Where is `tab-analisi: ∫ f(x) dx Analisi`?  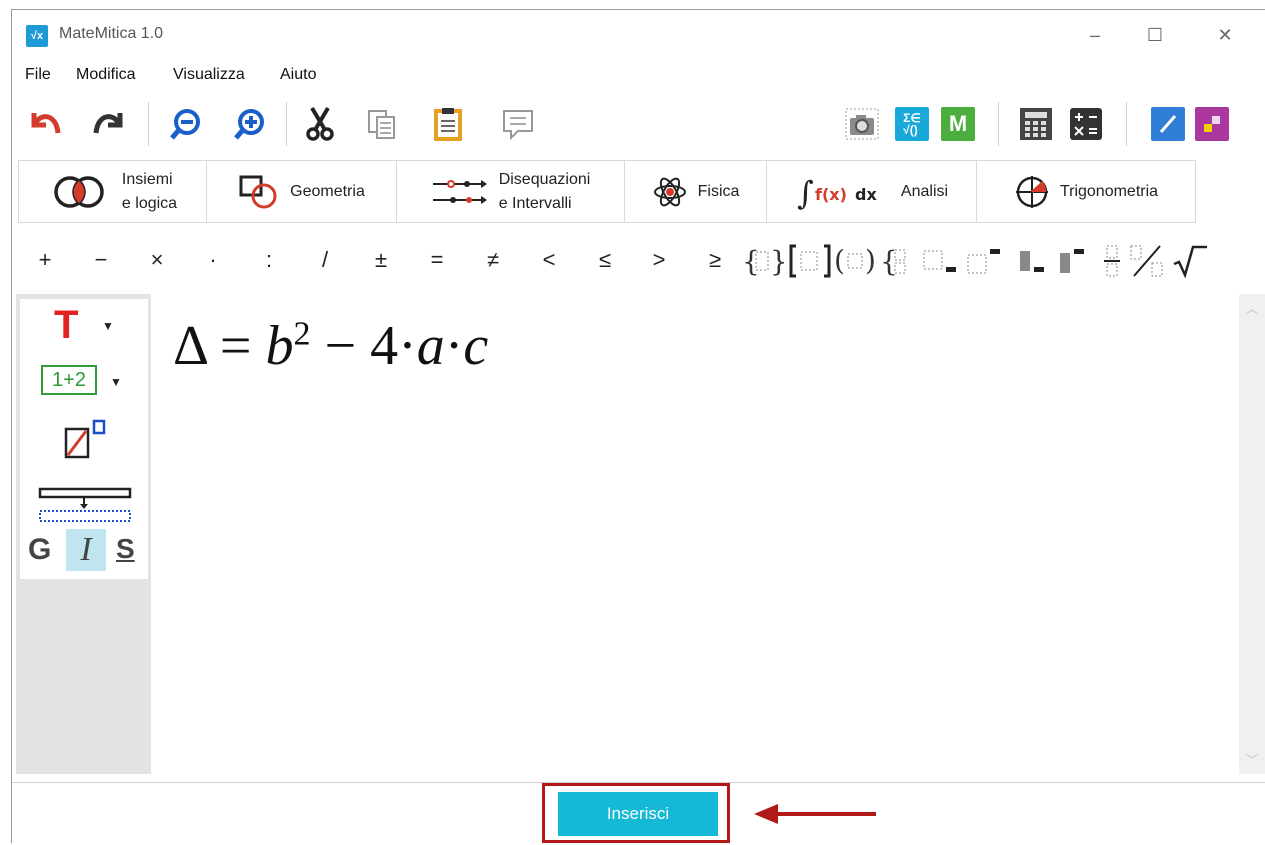 tab-analisi: ∫ f(x) dx Analisi is located at coordinates (872, 191).